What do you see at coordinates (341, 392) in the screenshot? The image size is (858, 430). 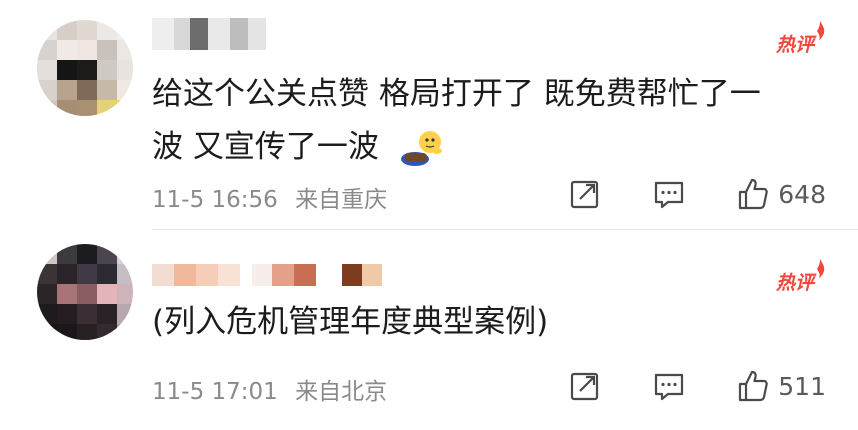 I see `comment-location: 来自北京` at bounding box center [341, 392].